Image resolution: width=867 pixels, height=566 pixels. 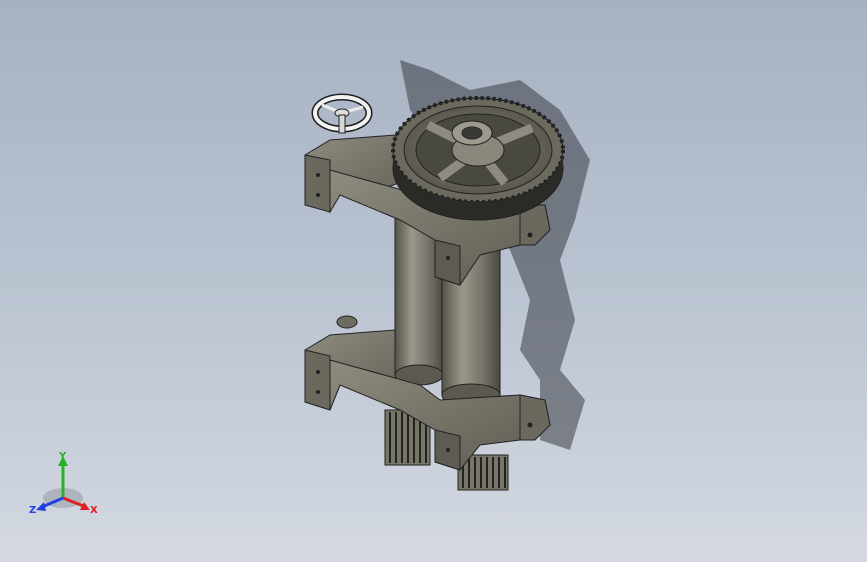 I want to click on y-axis-label: Y, so click(x=63, y=456).